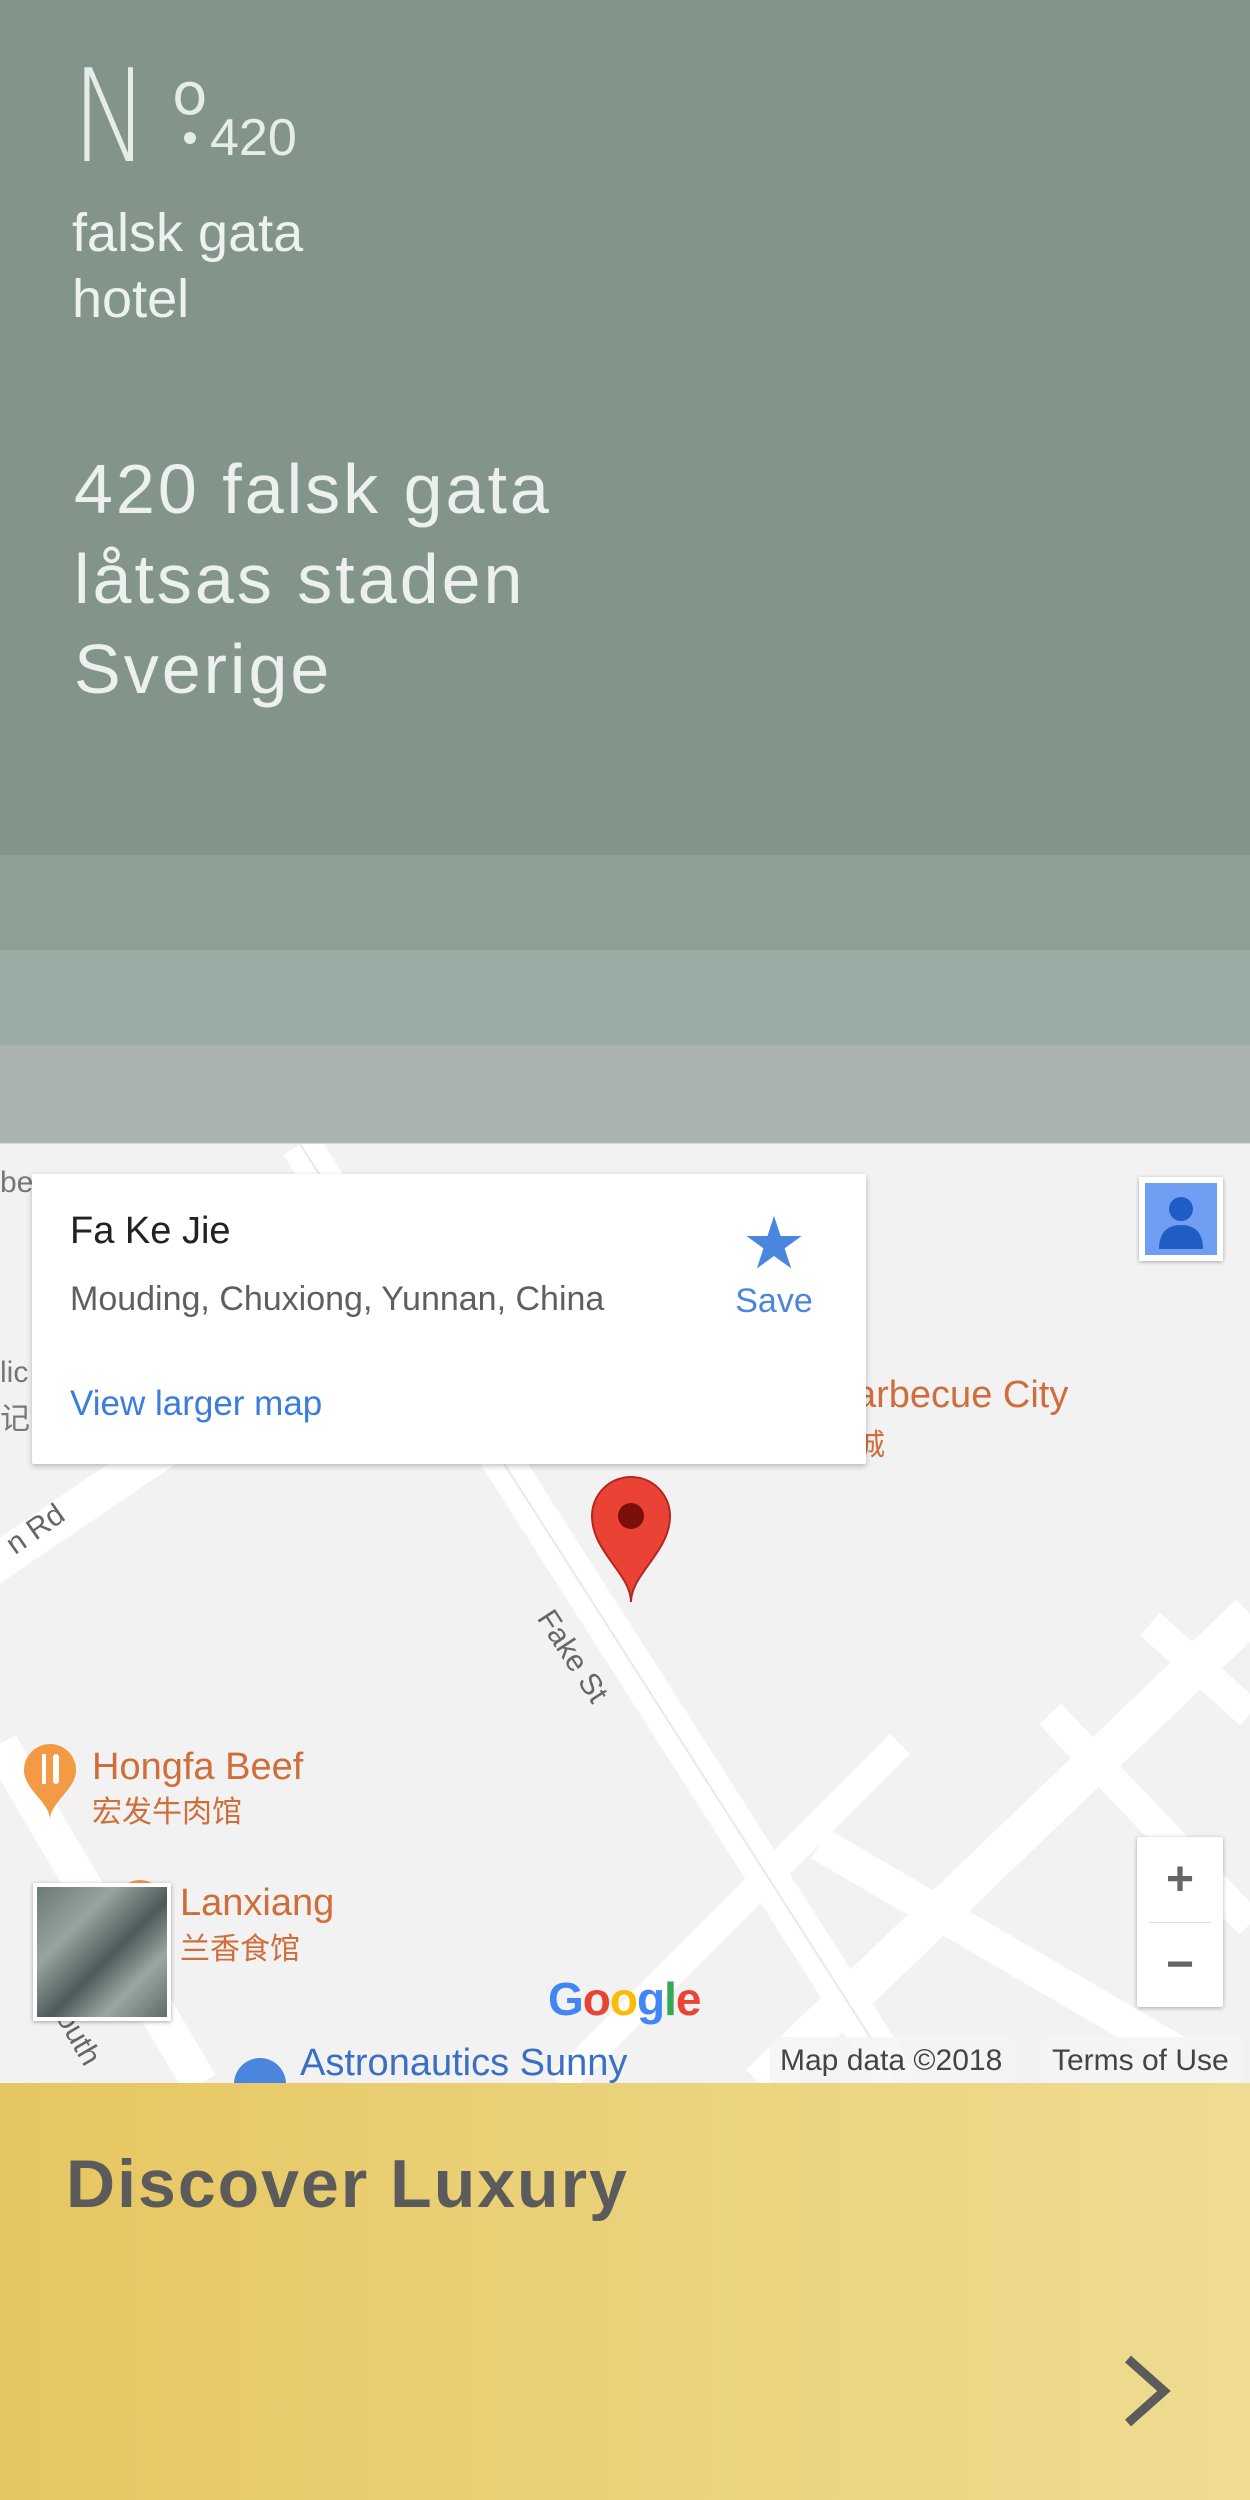 This screenshot has width=1250, height=2500. What do you see at coordinates (300, 579) in the screenshot?
I see `address-line: låtsas staden` at bounding box center [300, 579].